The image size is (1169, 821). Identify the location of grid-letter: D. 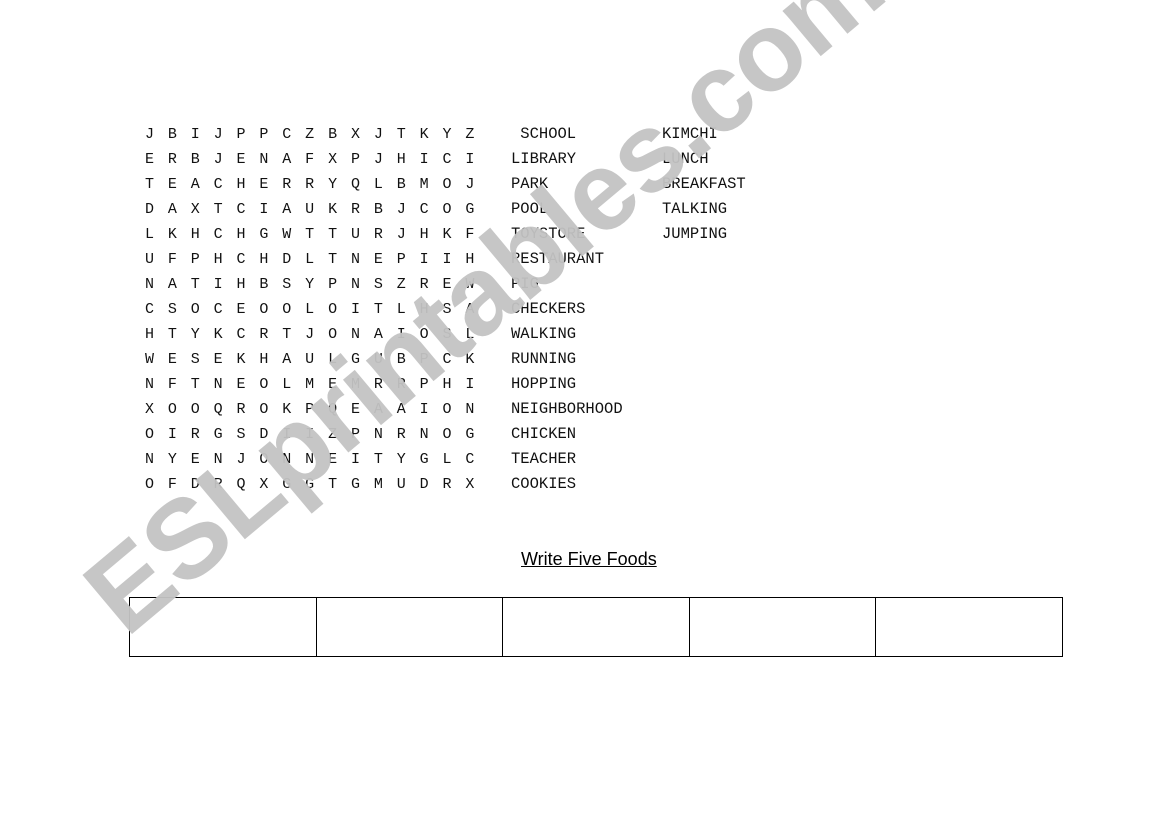
(424, 484).